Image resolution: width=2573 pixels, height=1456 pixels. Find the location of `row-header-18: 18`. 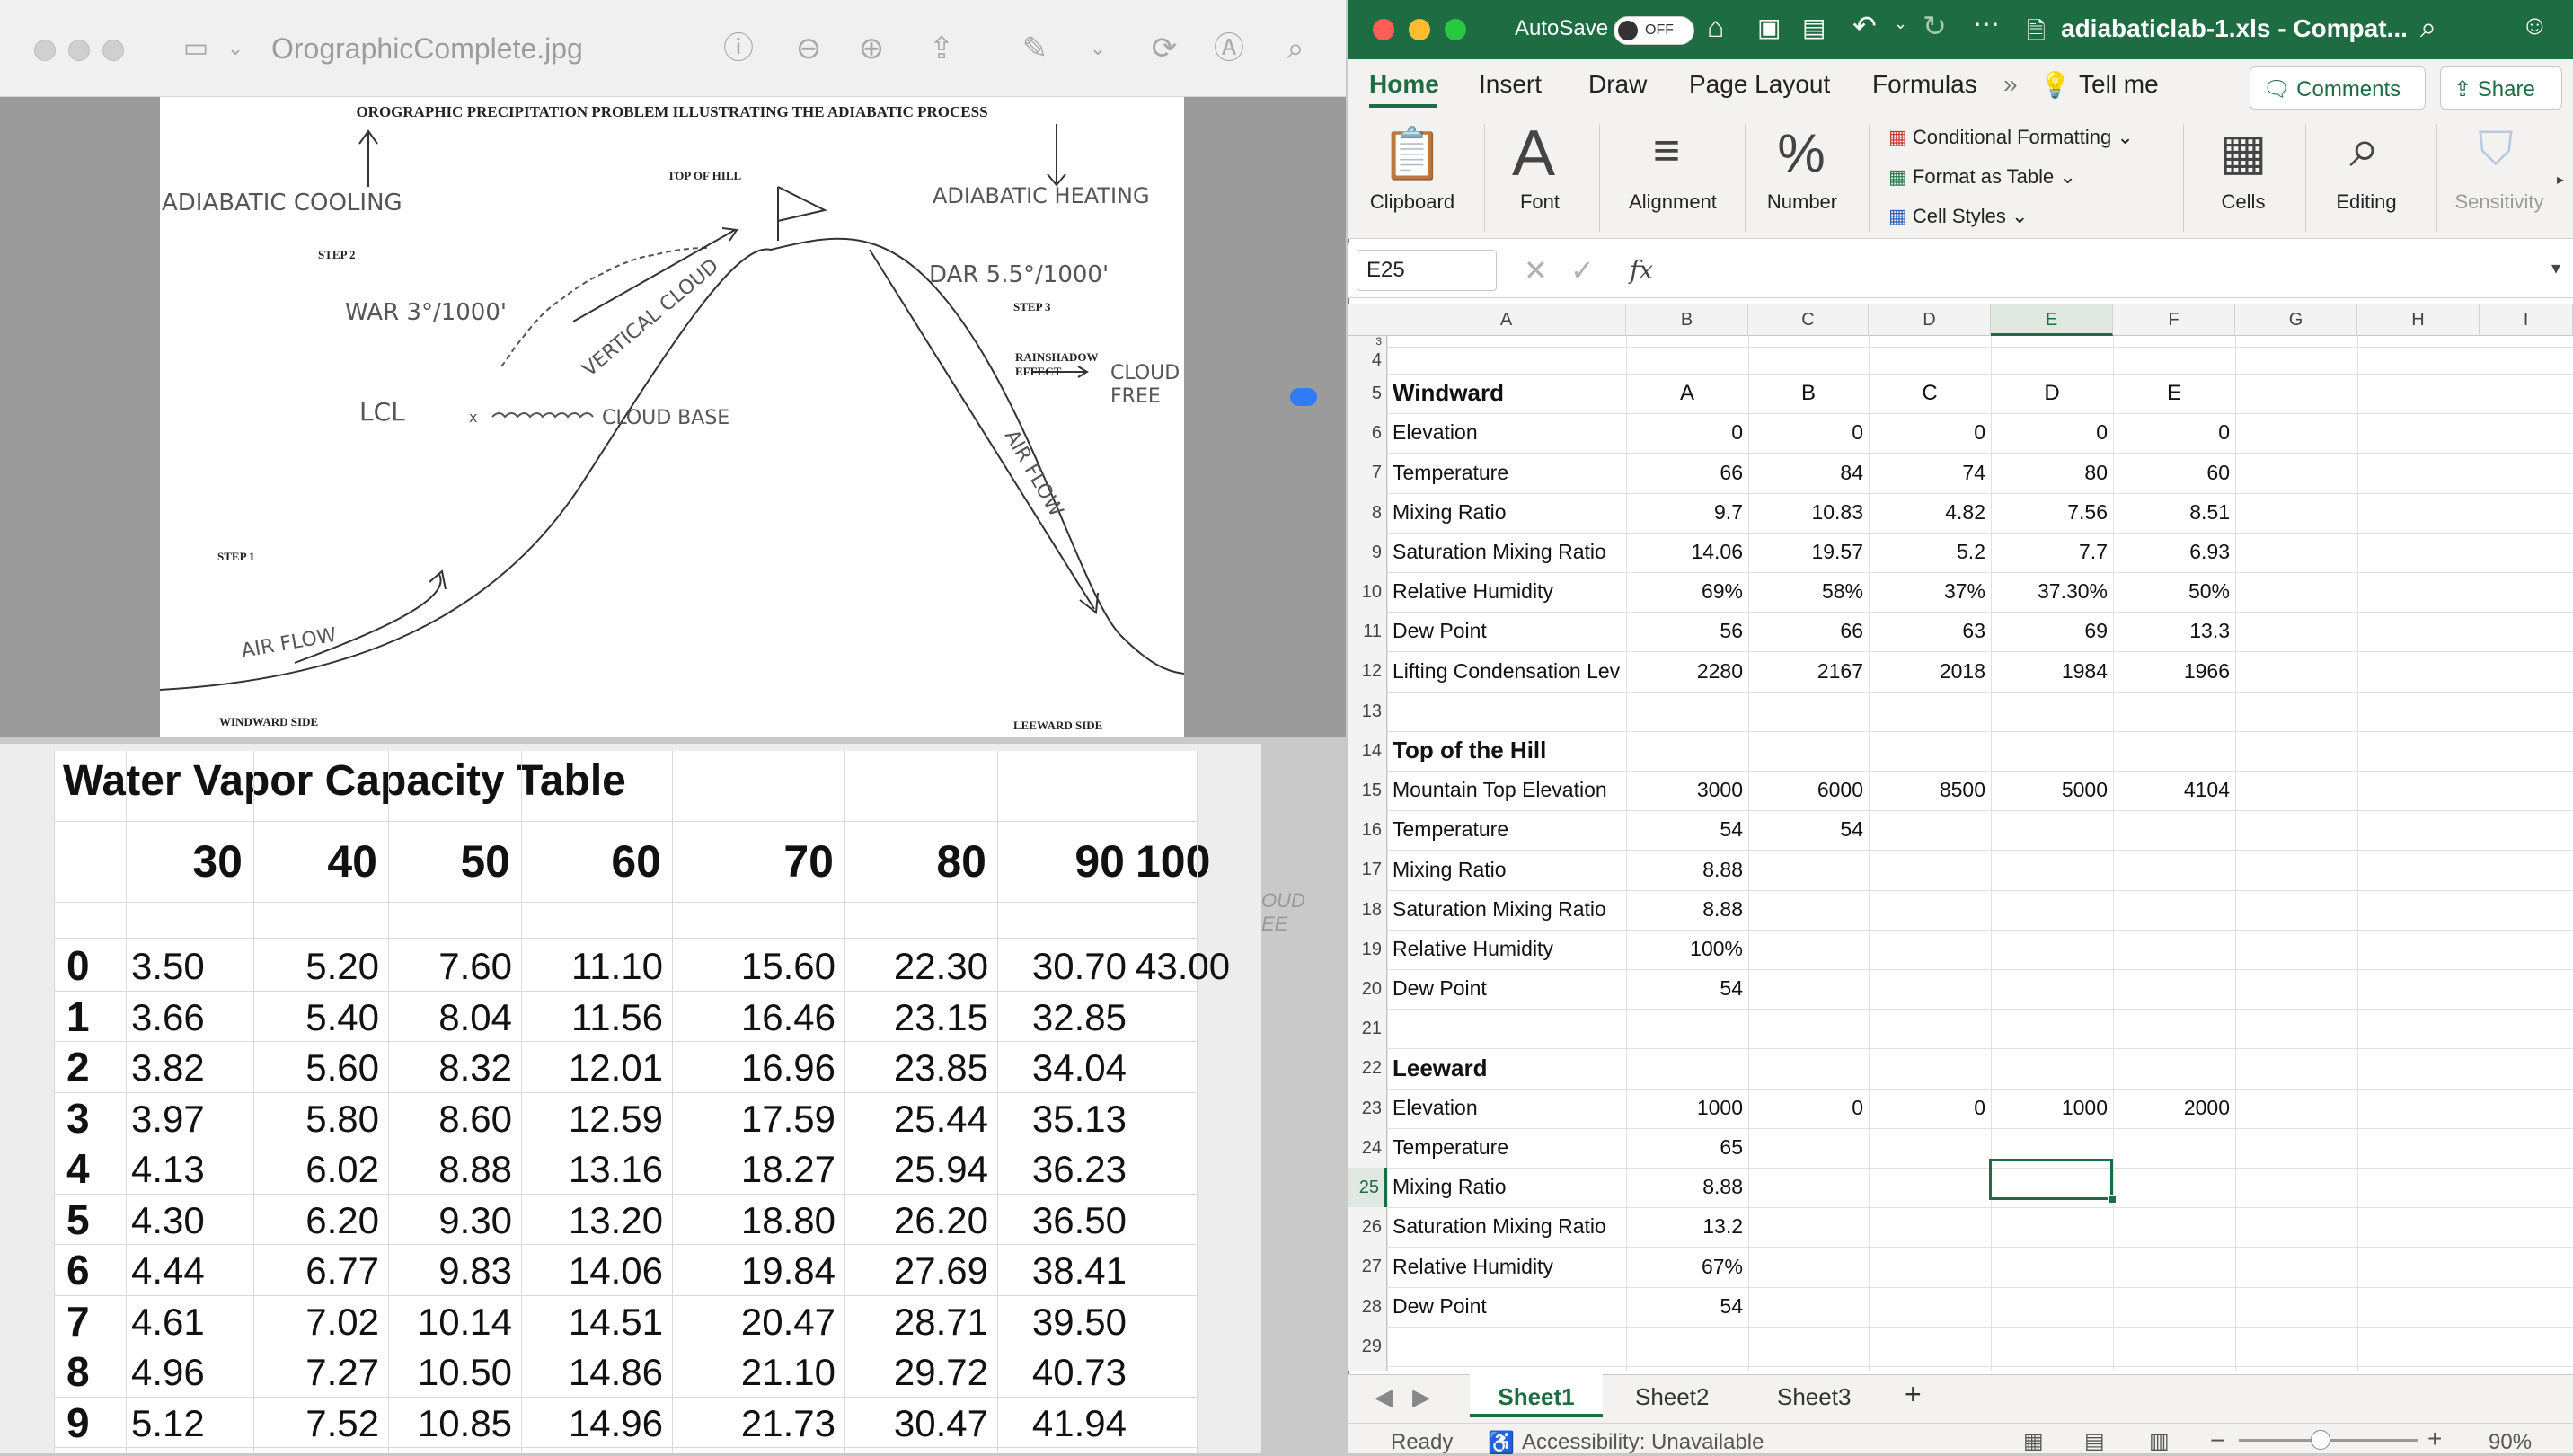

row-header-18: 18 is located at coordinates (1367, 910).